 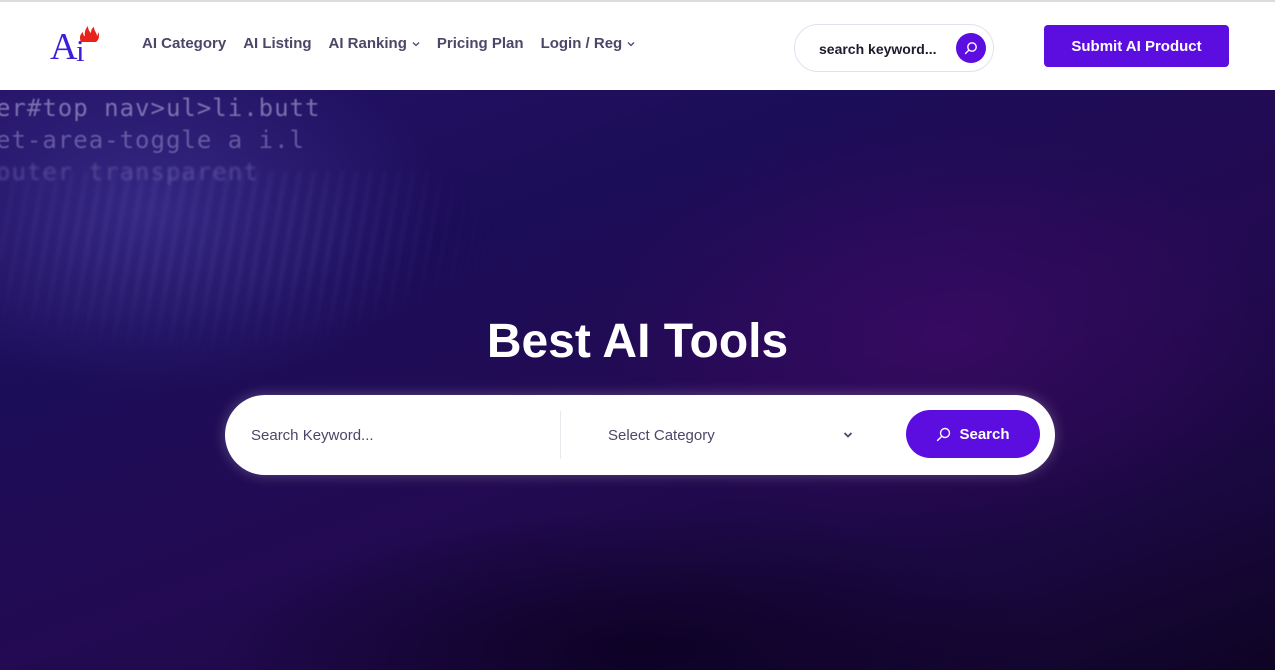 I want to click on nav-ai-category: AI Category, so click(x=184, y=43).